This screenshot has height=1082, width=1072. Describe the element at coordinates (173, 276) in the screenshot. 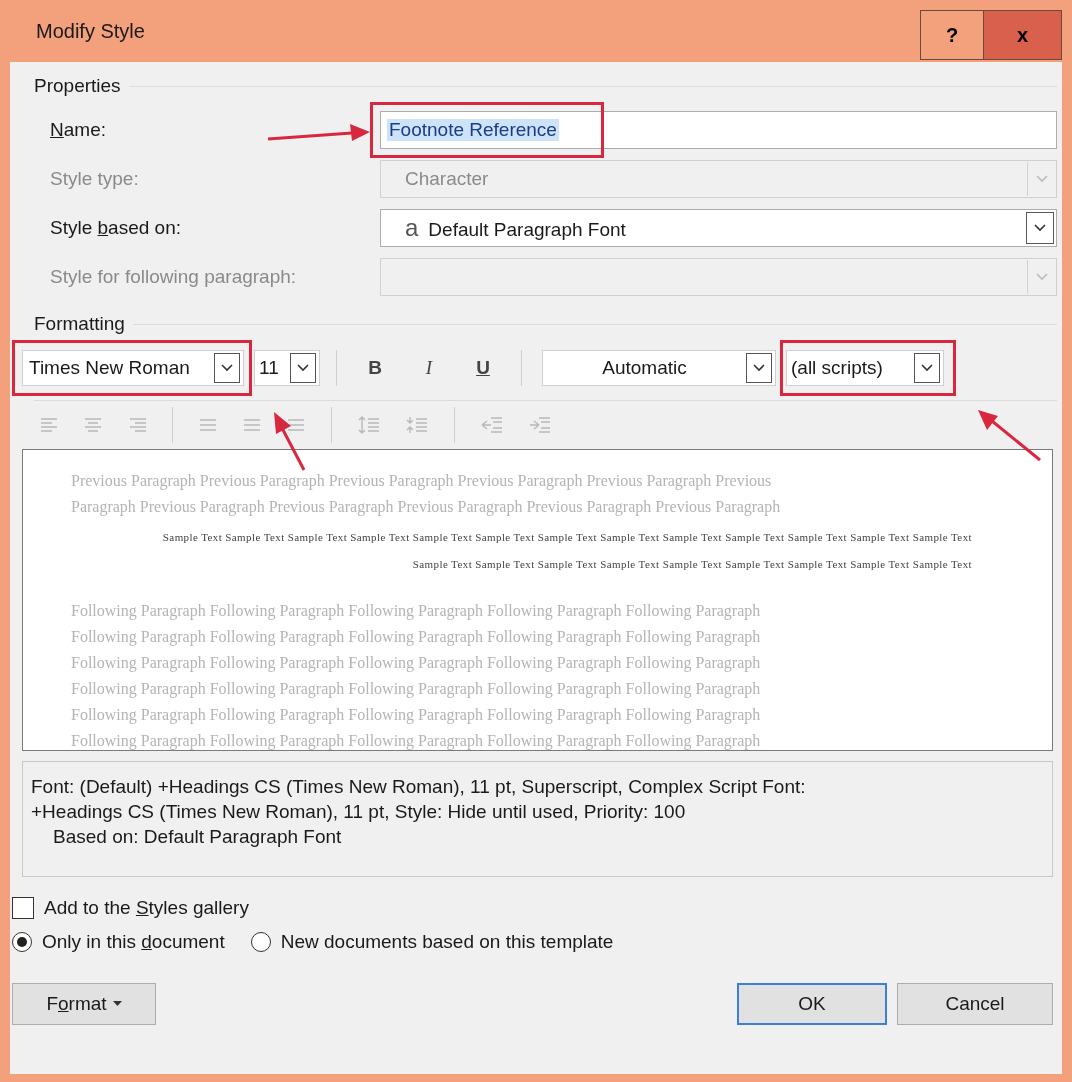

I see `field-label: Style for following paragraph:` at that location.